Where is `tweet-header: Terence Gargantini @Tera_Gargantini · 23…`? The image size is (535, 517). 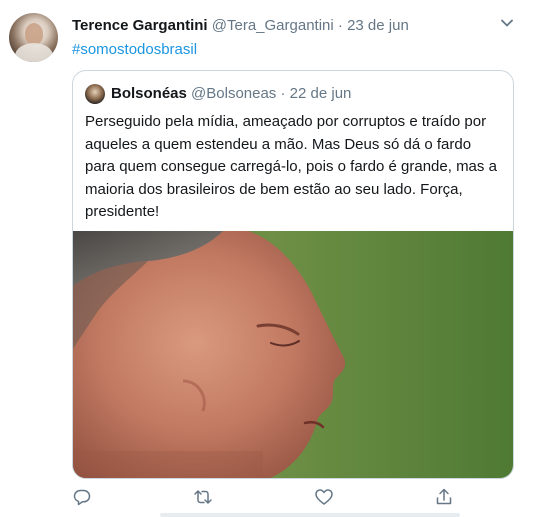
tweet-header: Terence Gargantini @Tera_Gargantini · 23… is located at coordinates (240, 26).